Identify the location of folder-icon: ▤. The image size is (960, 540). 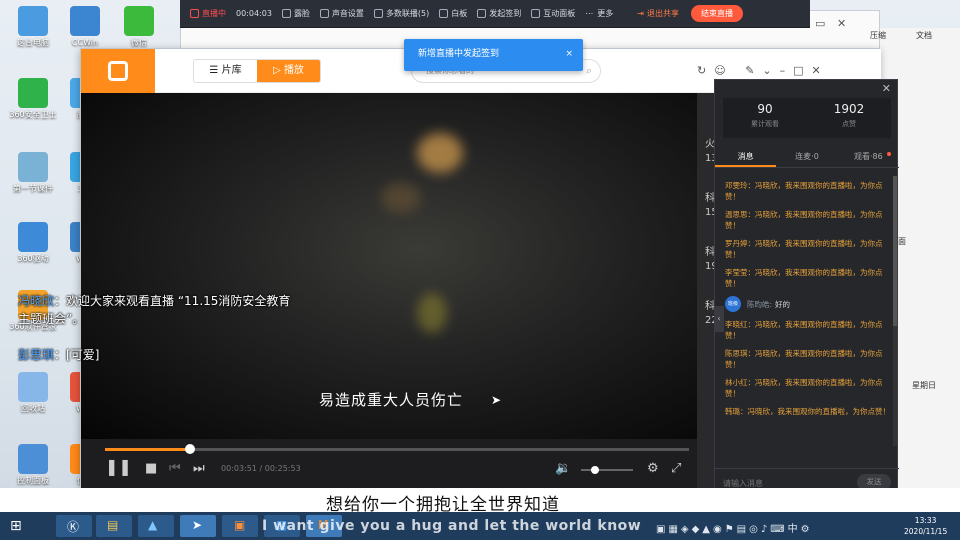
(113, 525).